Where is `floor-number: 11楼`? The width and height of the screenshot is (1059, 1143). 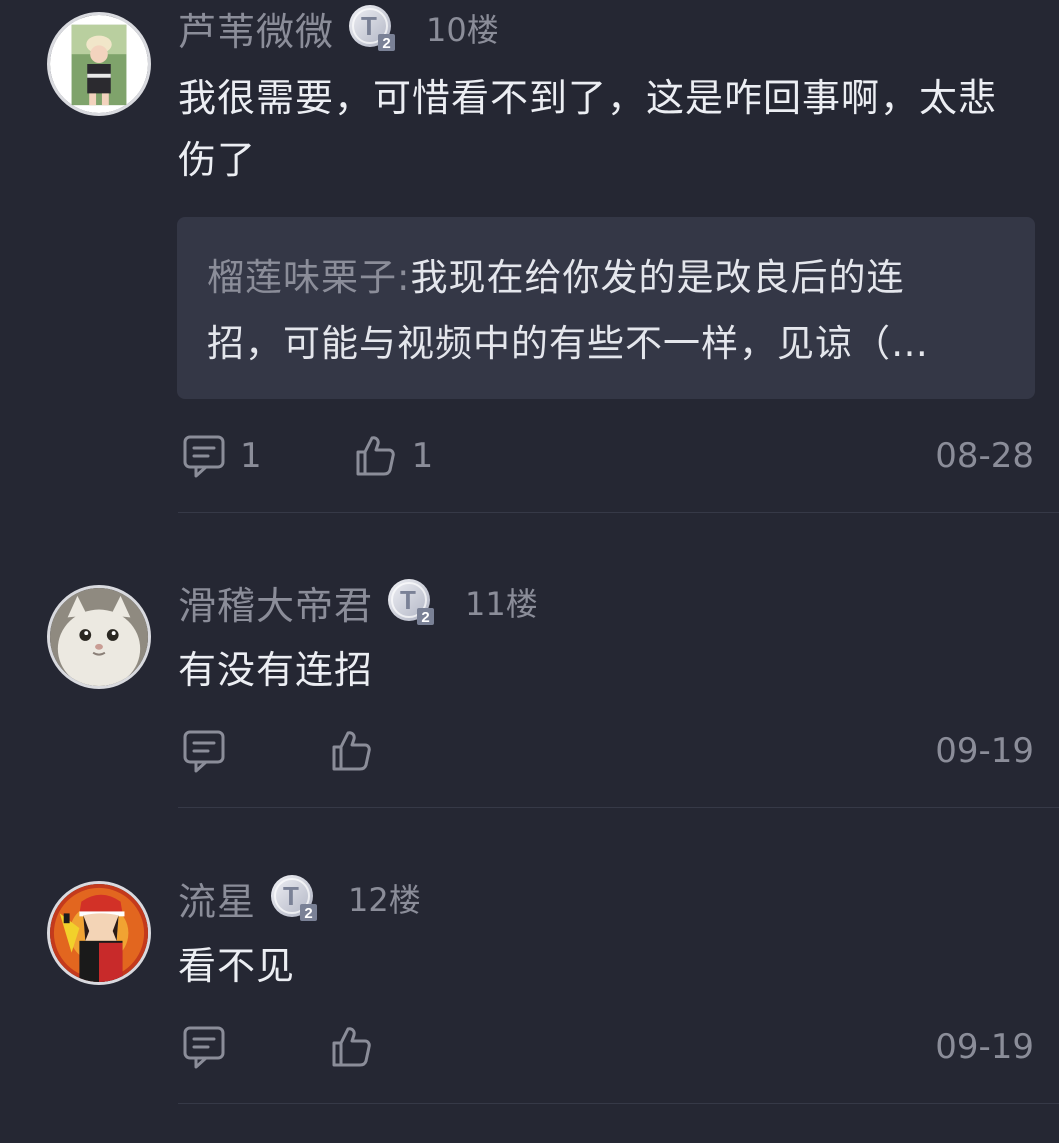 floor-number: 11楼 is located at coordinates (501, 604).